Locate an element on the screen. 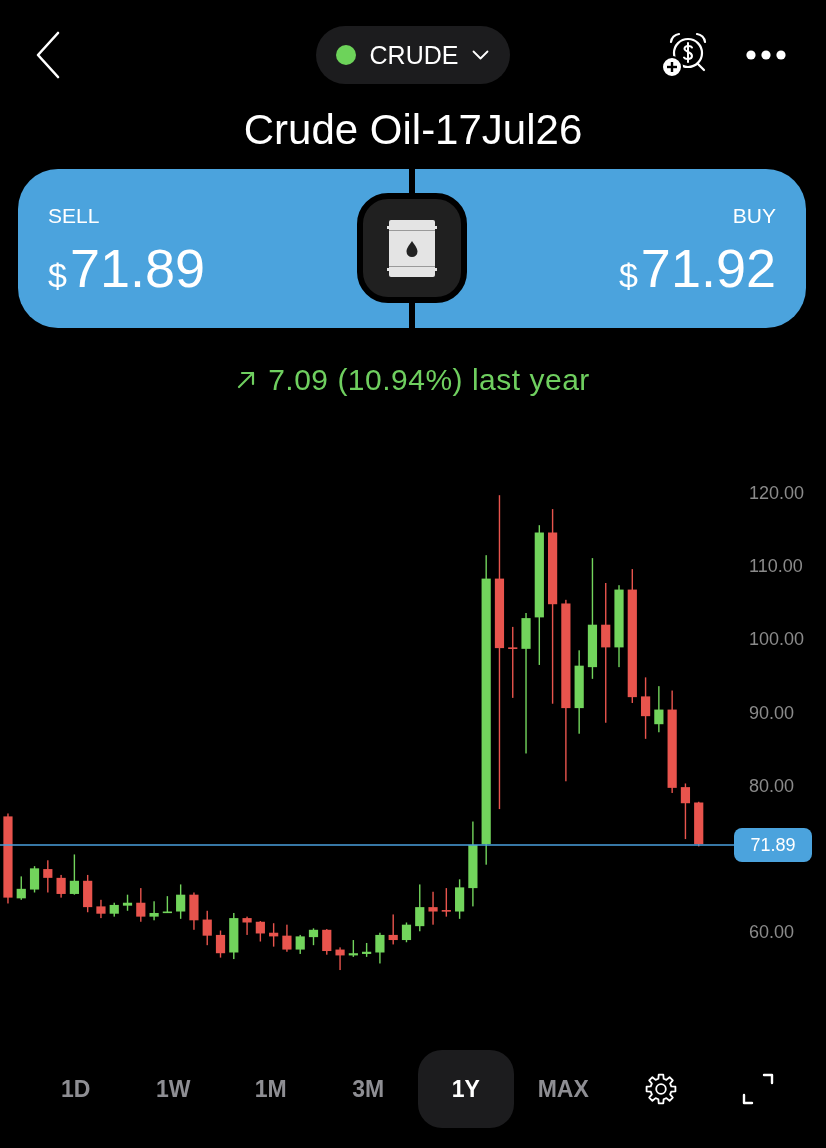 This screenshot has width=826, height=1148. range-tab: 1Y is located at coordinates (465, 1089).